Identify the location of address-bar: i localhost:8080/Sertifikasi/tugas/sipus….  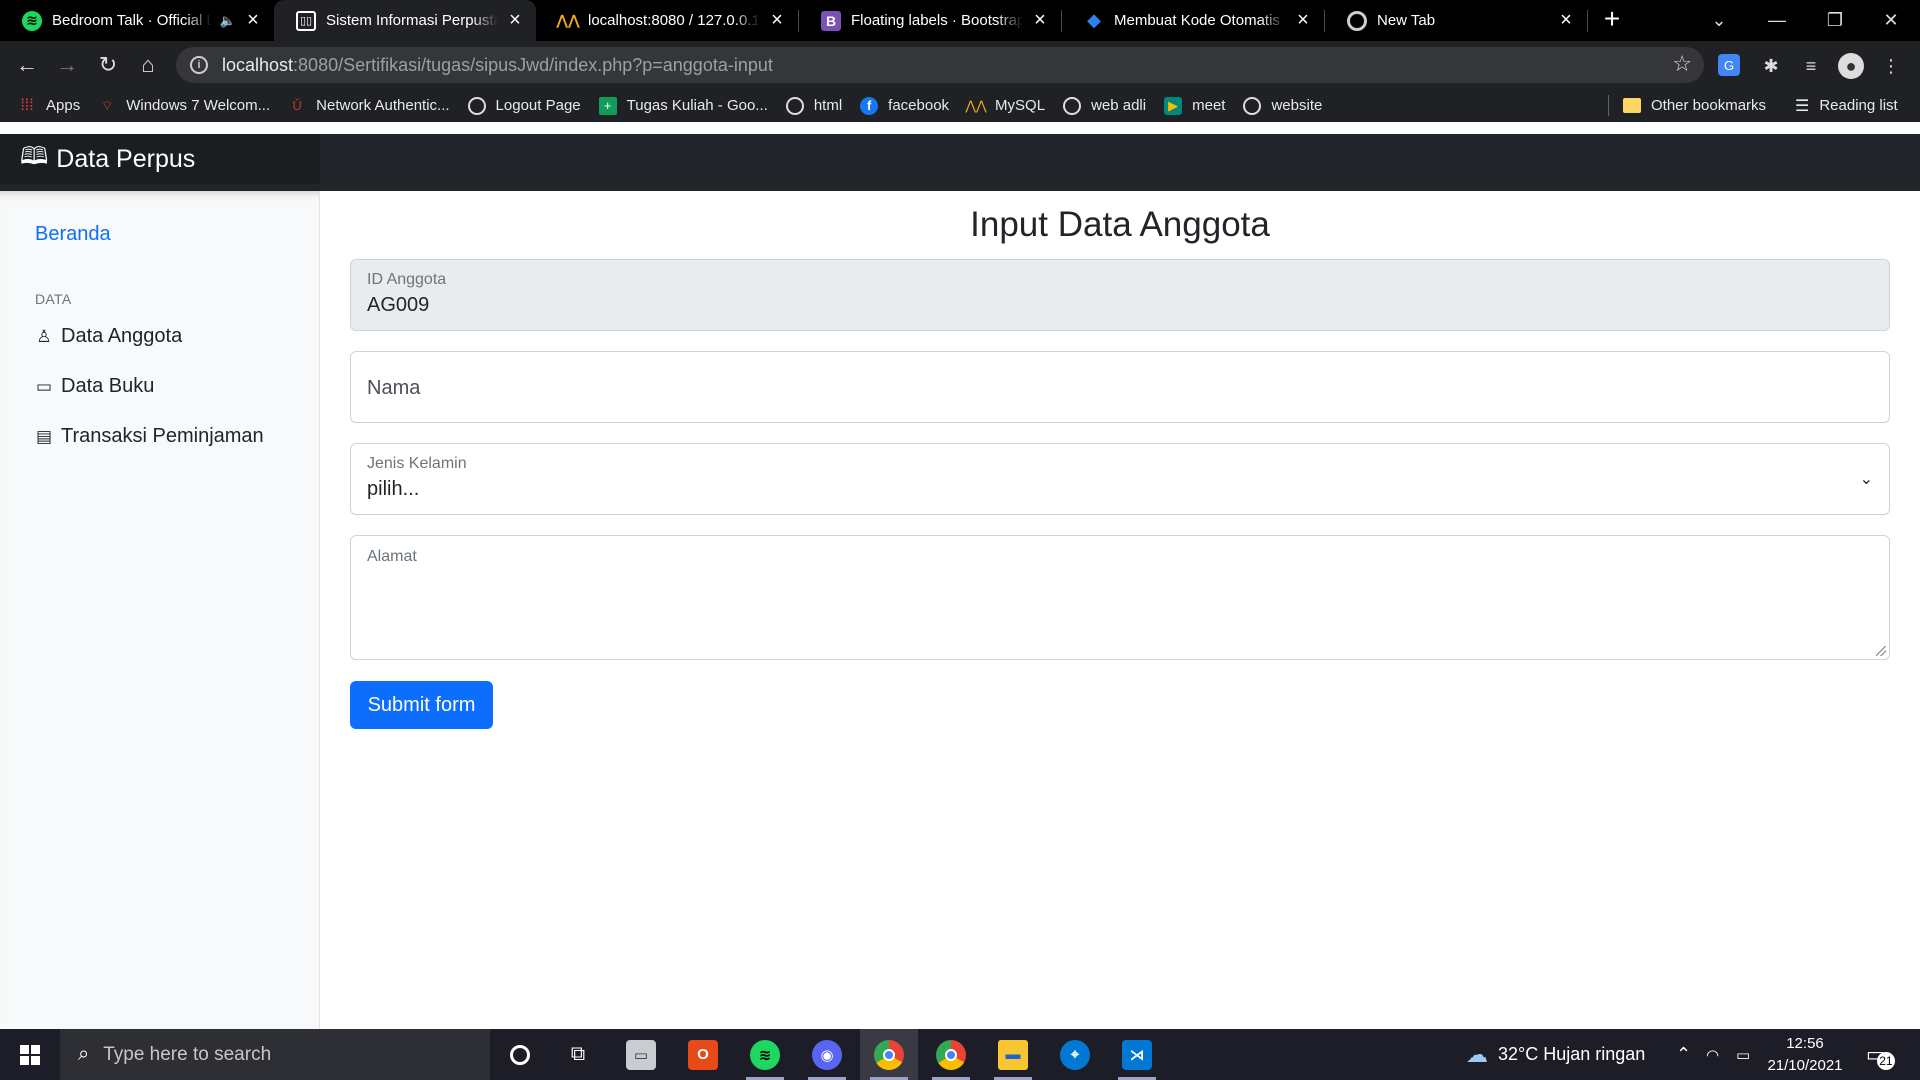
(940, 65).